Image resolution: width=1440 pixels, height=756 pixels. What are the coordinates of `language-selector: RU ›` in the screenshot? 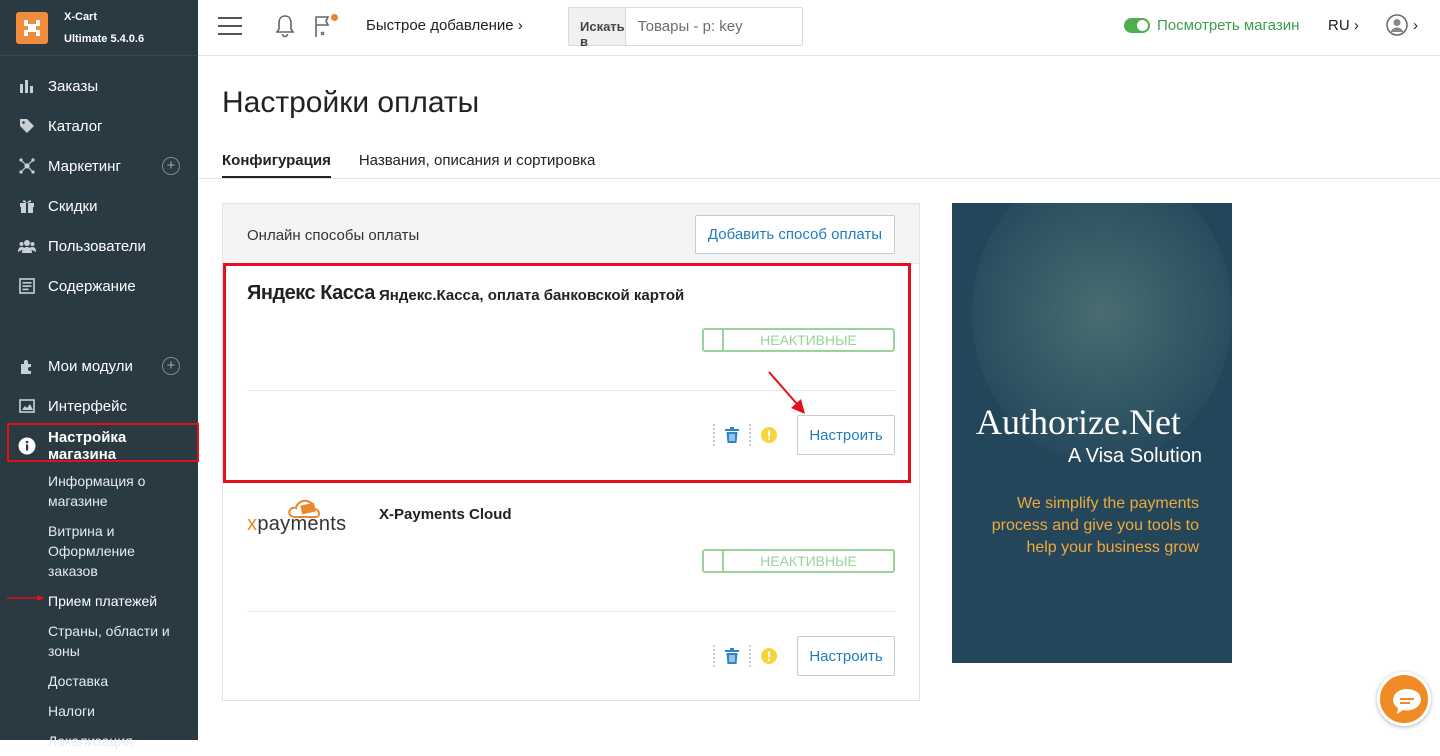 It's located at (1343, 25).